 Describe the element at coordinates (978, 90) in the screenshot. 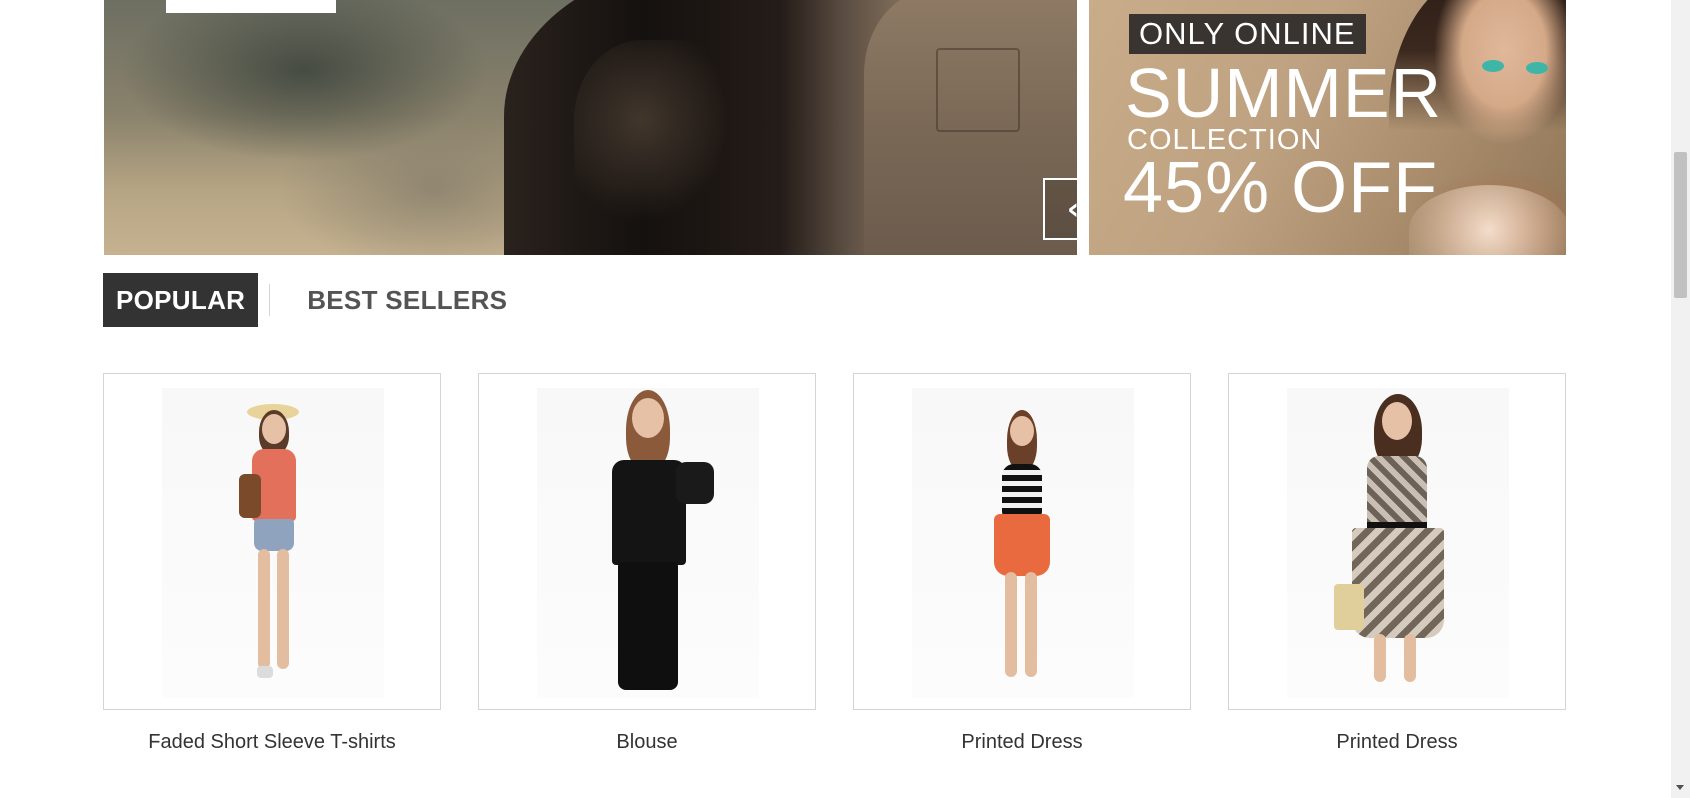

I see `slider-image-pocket` at that location.